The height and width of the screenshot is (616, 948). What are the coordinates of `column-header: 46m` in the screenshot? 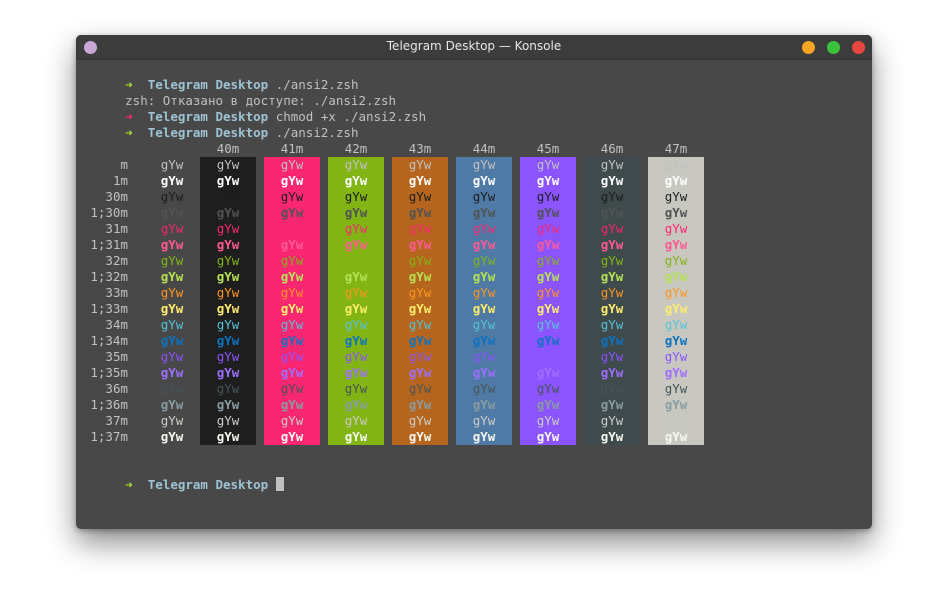 It's located at (612, 148).